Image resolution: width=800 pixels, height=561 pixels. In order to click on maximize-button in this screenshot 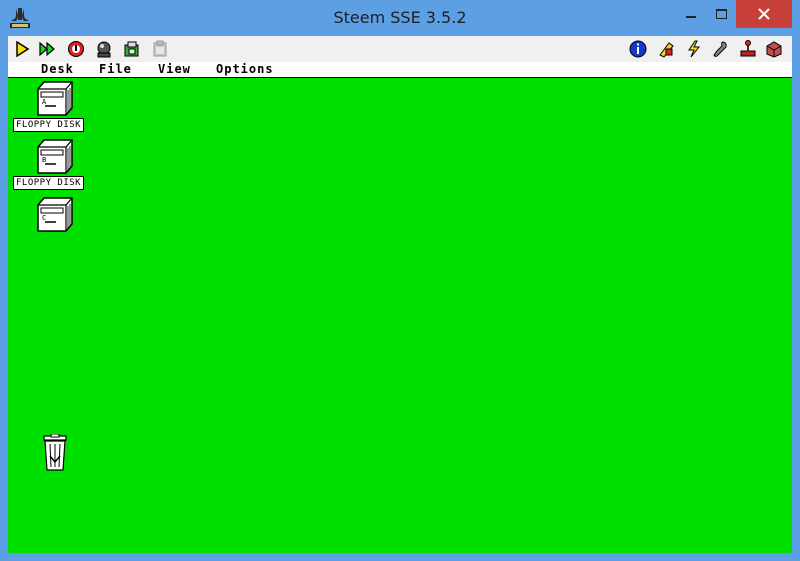, I will do `click(721, 14)`.